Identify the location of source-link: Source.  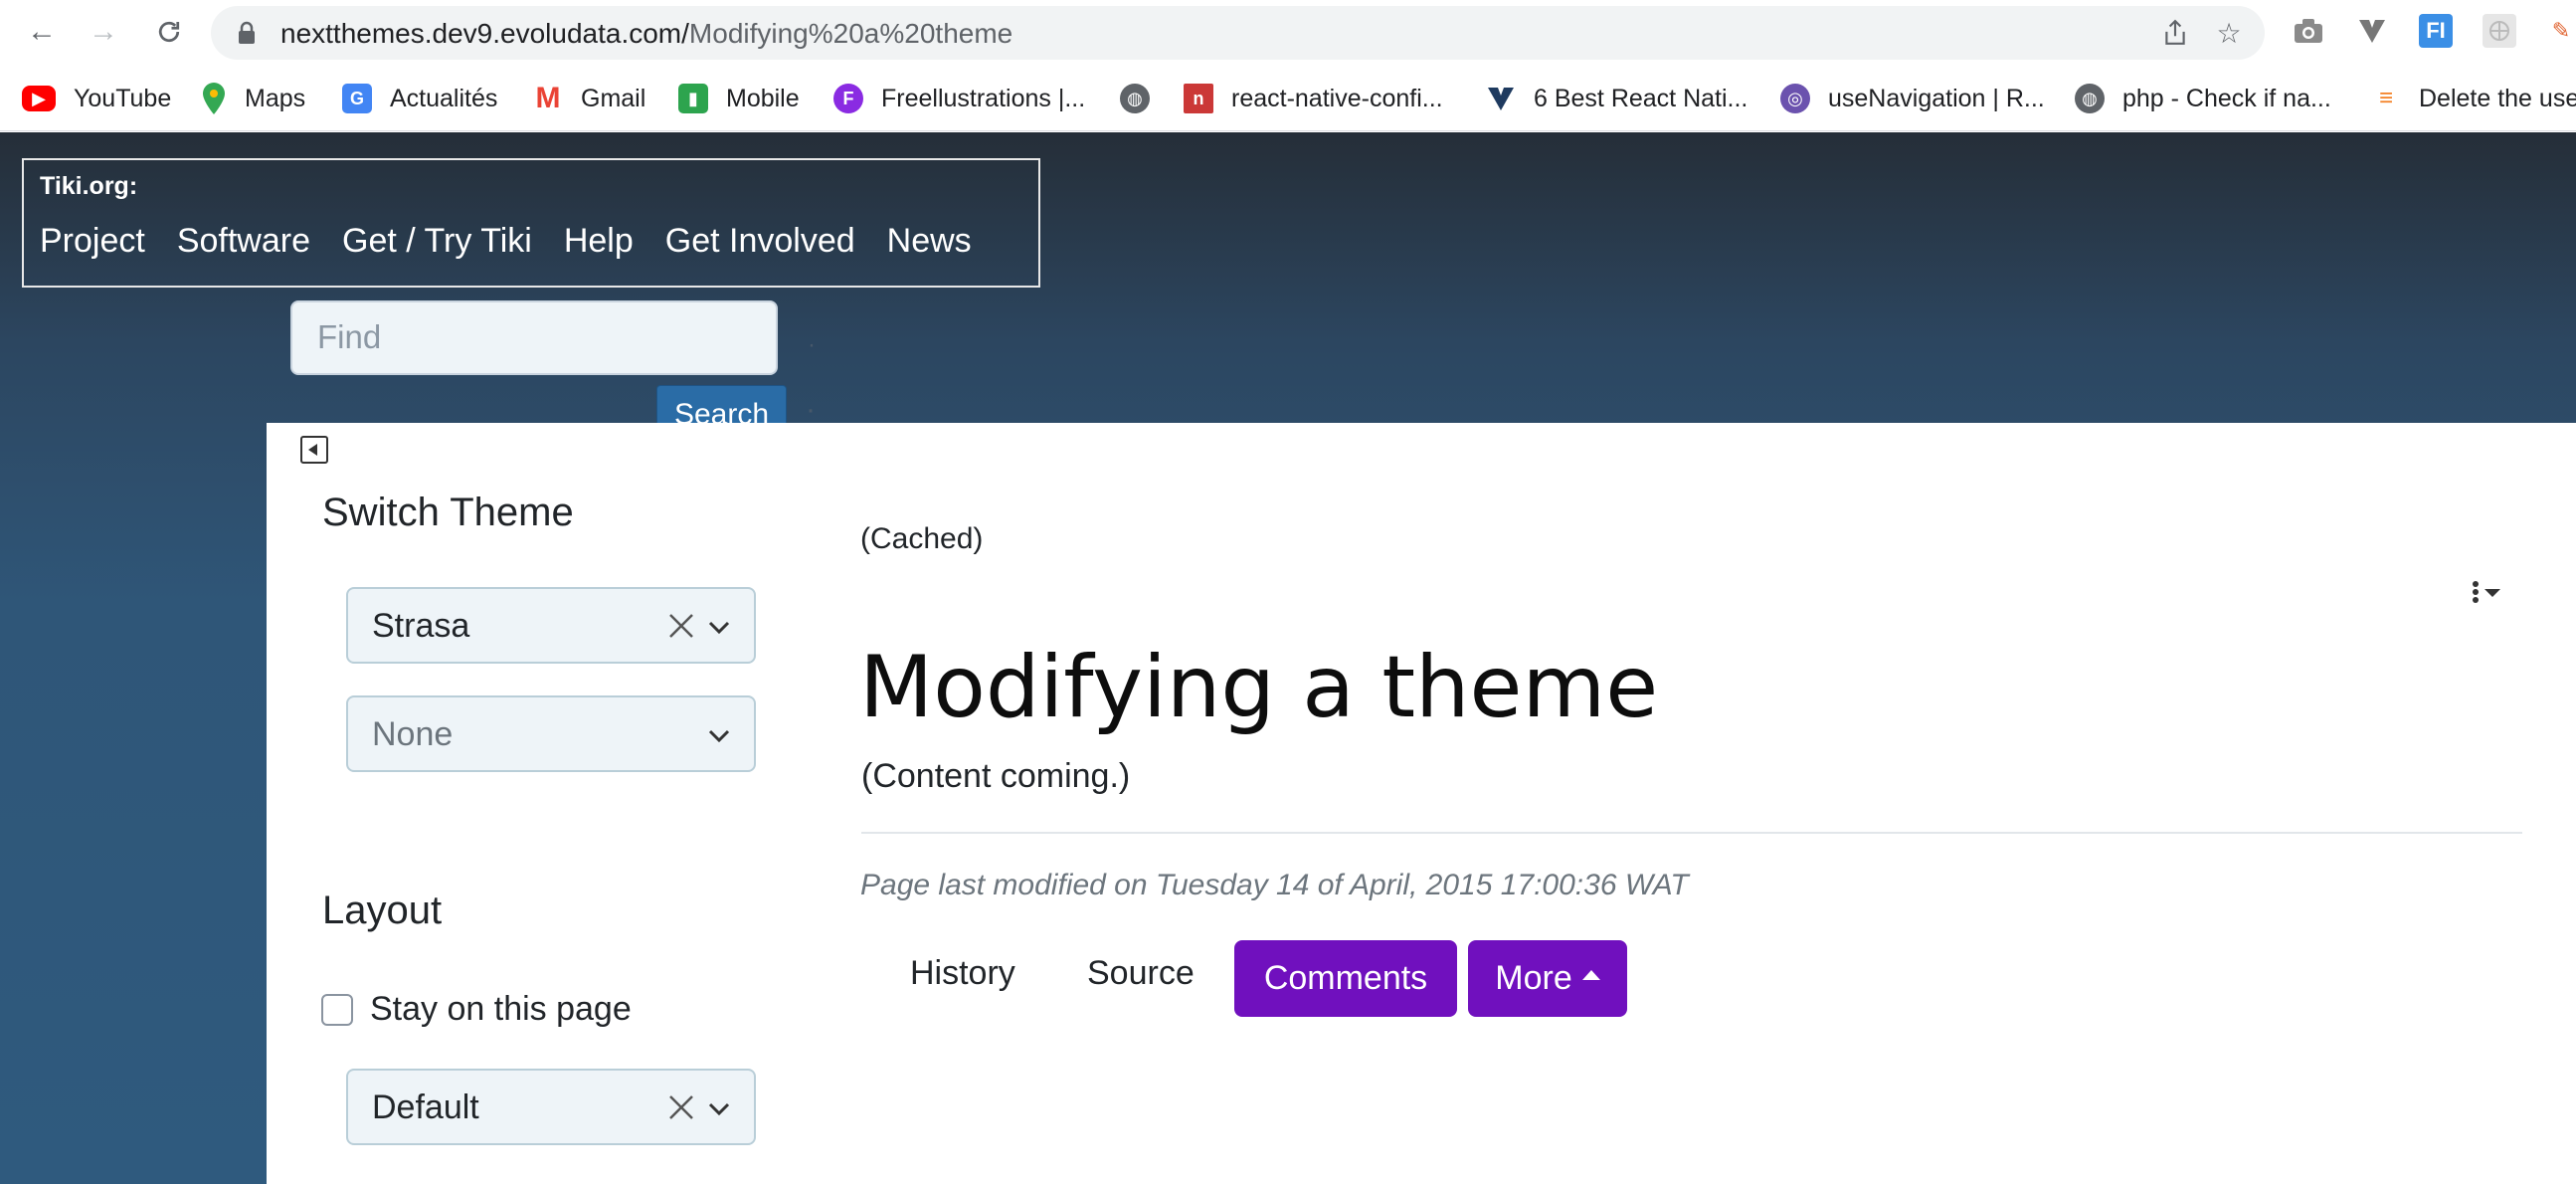
(1141, 973).